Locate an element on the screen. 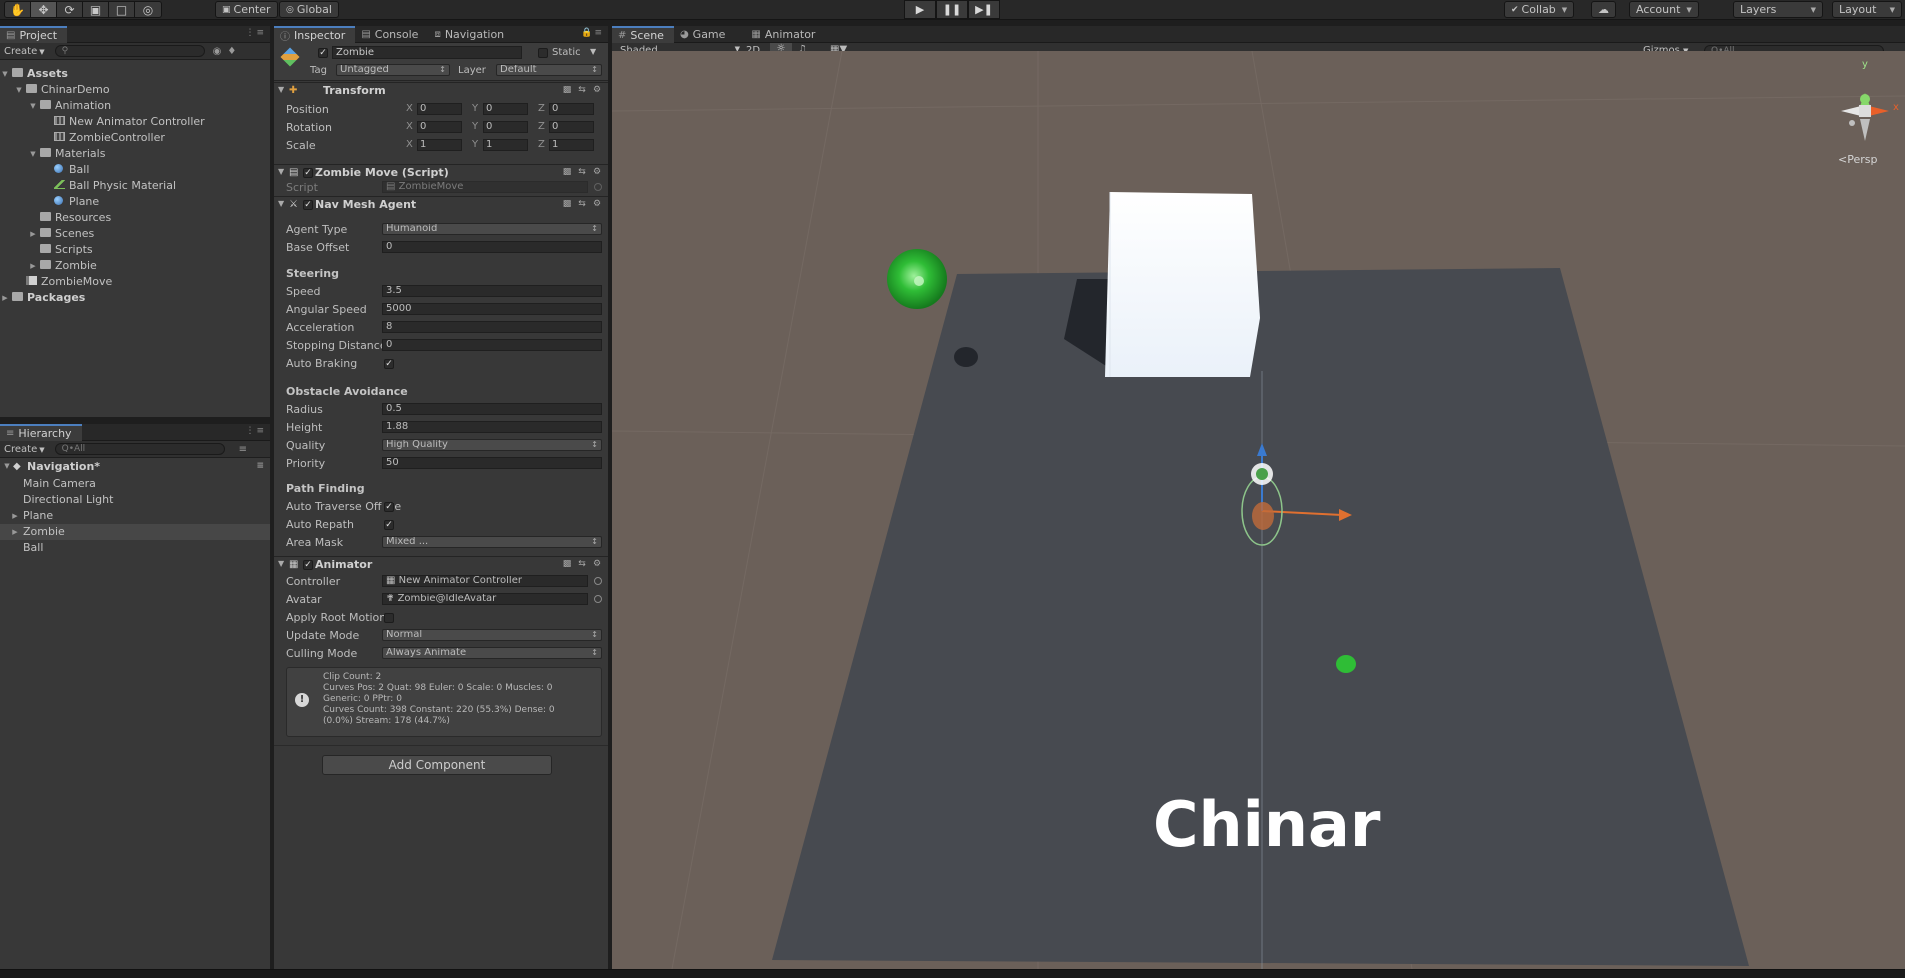 The height and width of the screenshot is (978, 1905). axis-label: Y is located at coordinates (475, 126).